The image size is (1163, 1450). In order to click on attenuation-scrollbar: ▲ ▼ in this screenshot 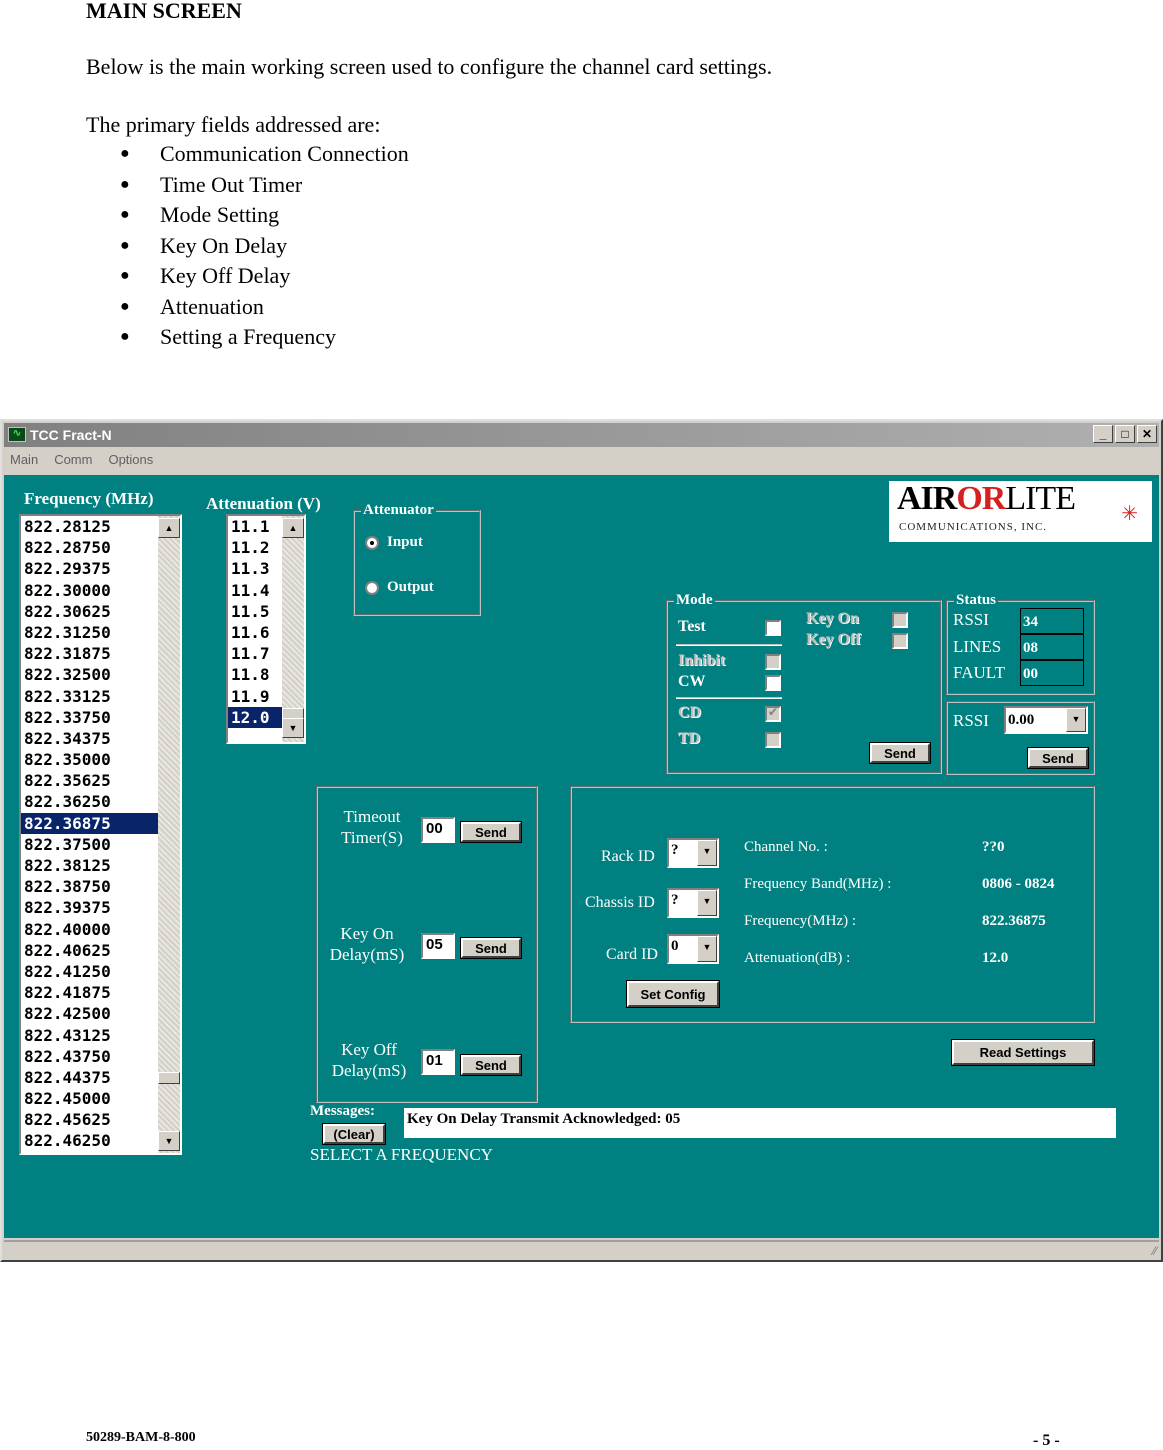, I will do `click(293, 629)`.